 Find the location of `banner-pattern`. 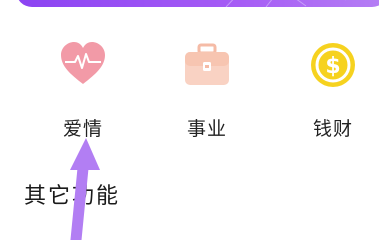

banner-pattern is located at coordinates (285, 3).